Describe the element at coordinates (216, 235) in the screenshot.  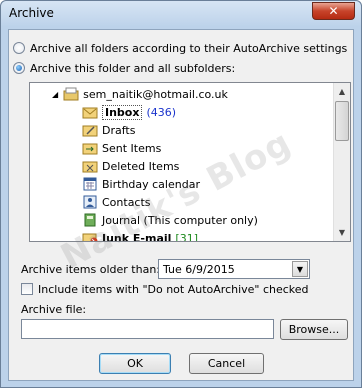
I see `tree-item-junk-email: Junk E-mail [31]` at that location.